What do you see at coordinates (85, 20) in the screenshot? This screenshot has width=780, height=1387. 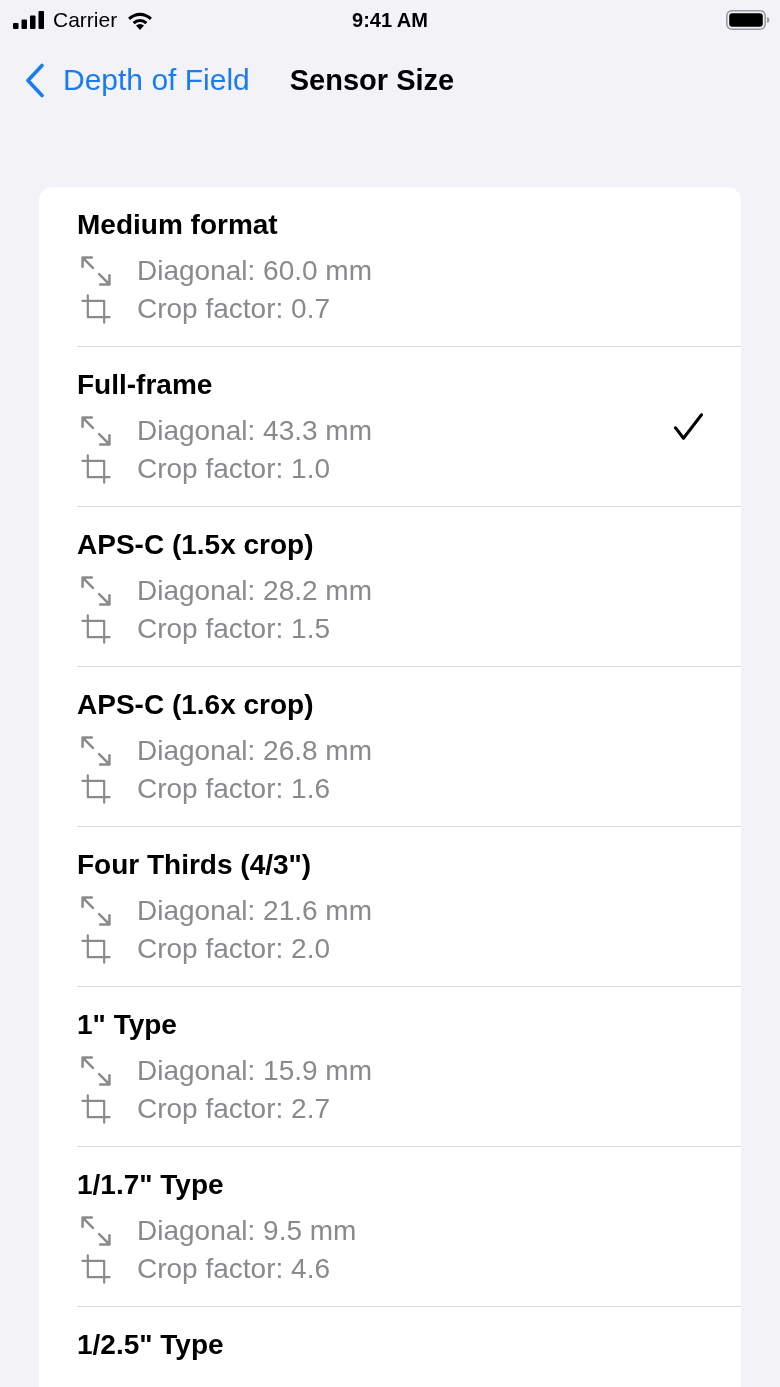 I see `carrier-name: Carrier` at bounding box center [85, 20].